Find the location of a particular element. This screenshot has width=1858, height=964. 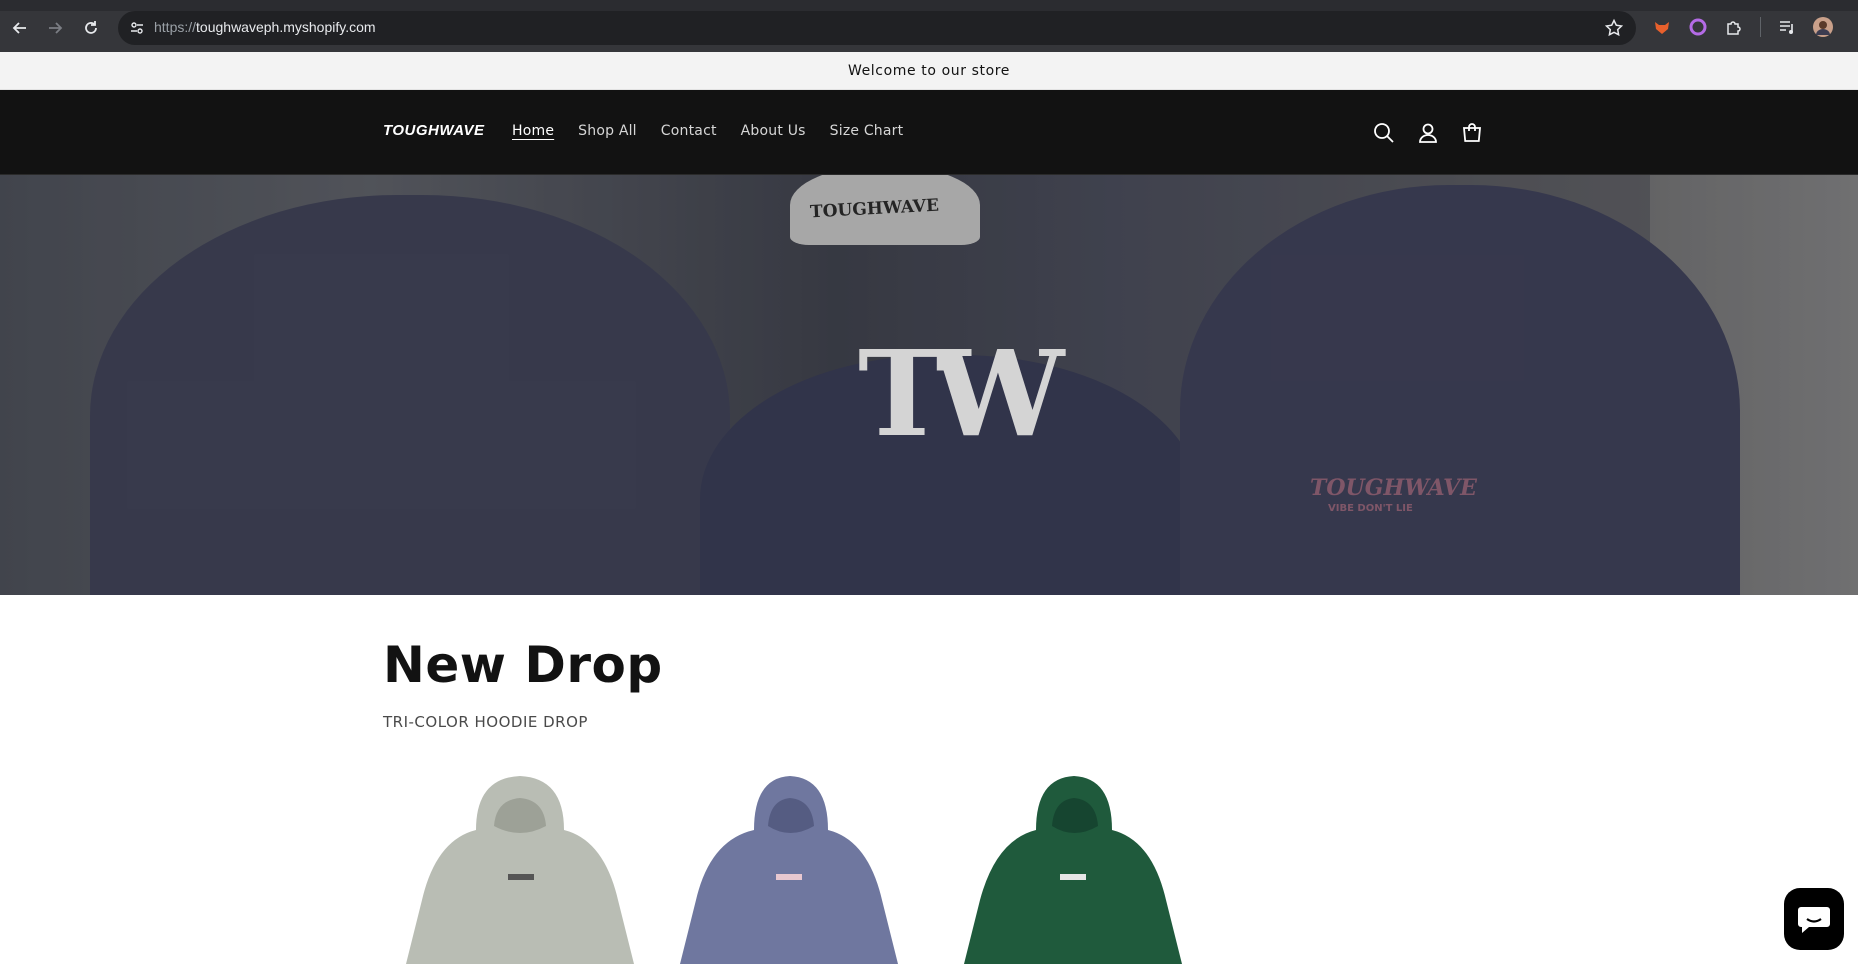

collection-title: New Drop is located at coordinates (523, 665).